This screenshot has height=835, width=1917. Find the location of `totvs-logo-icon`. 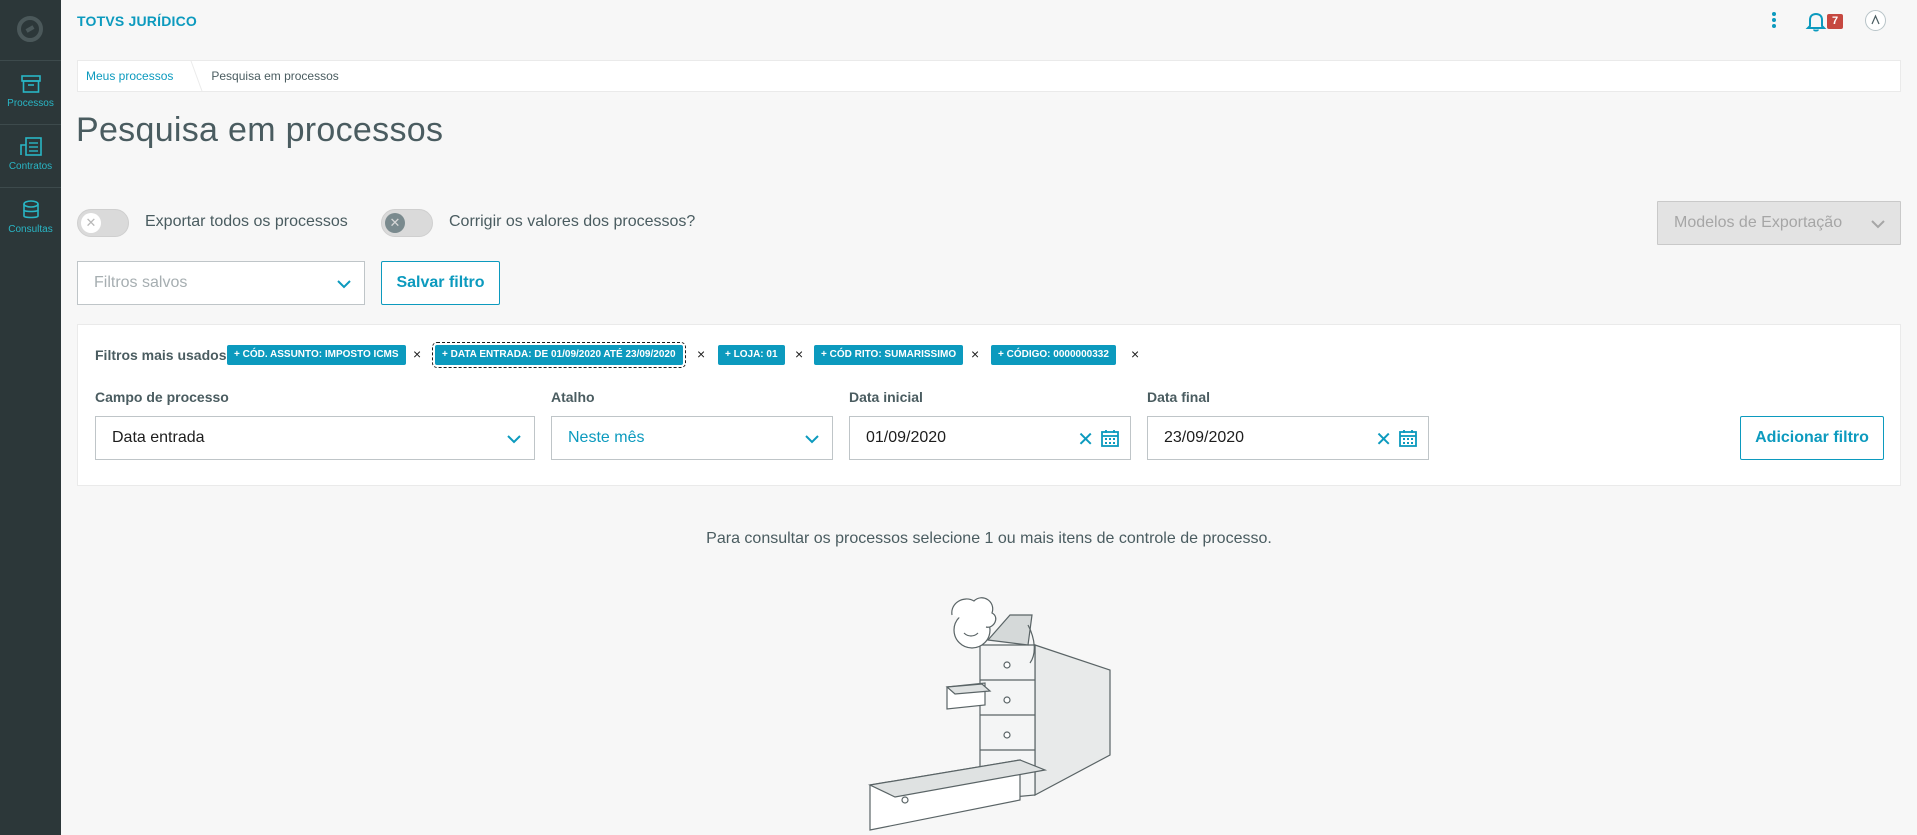

totvs-logo-icon is located at coordinates (30, 29).